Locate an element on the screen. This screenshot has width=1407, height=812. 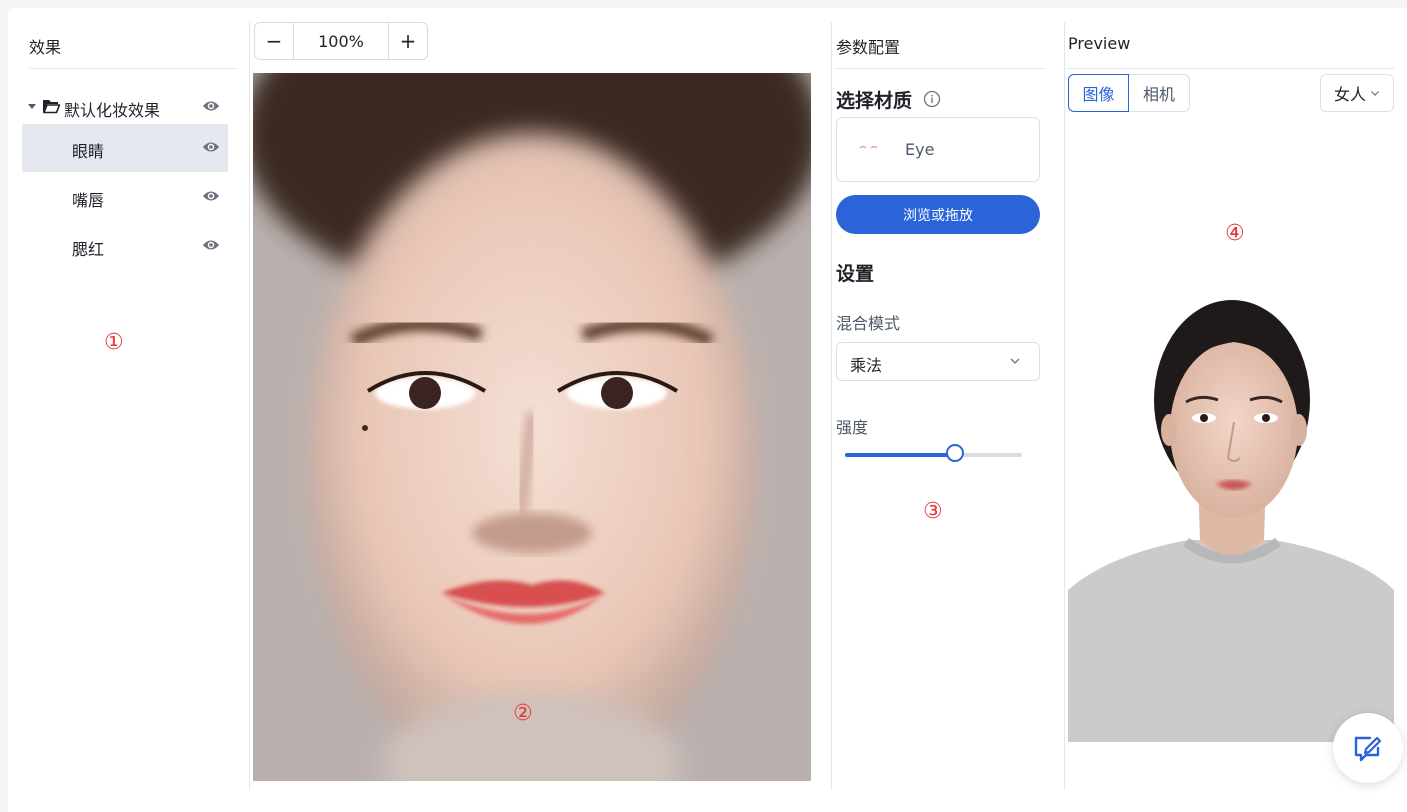
feedback-button is located at coordinates (1368, 748).